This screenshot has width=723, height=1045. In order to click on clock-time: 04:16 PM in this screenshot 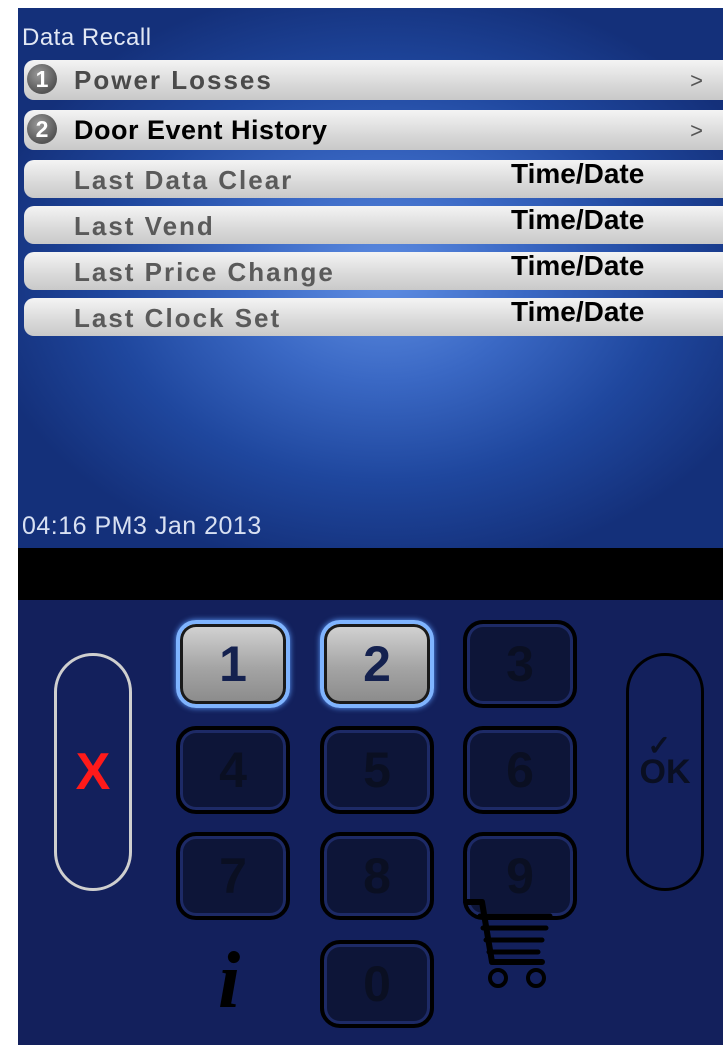, I will do `click(78, 526)`.